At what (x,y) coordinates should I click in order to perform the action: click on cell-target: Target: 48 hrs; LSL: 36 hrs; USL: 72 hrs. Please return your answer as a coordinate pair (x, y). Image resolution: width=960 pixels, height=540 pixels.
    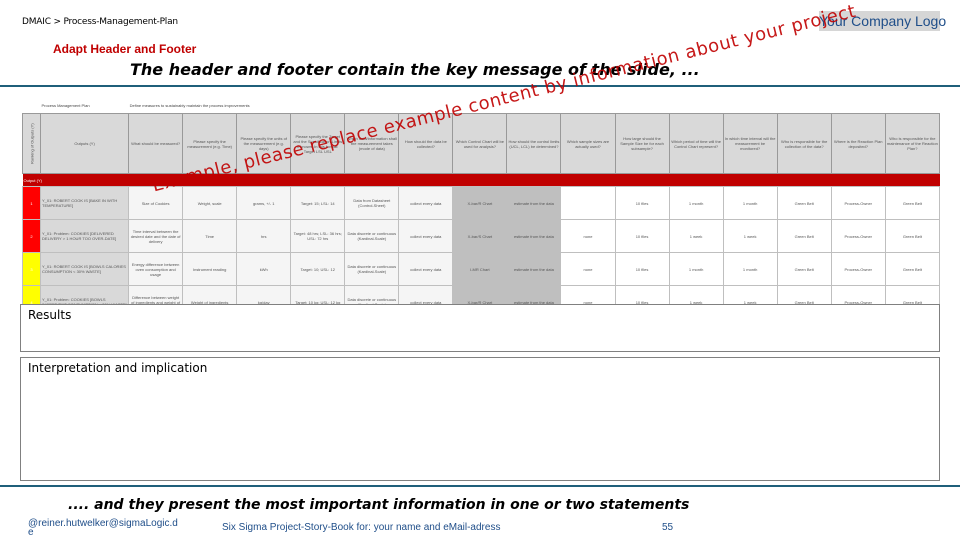
    Looking at the image, I should click on (318, 236).